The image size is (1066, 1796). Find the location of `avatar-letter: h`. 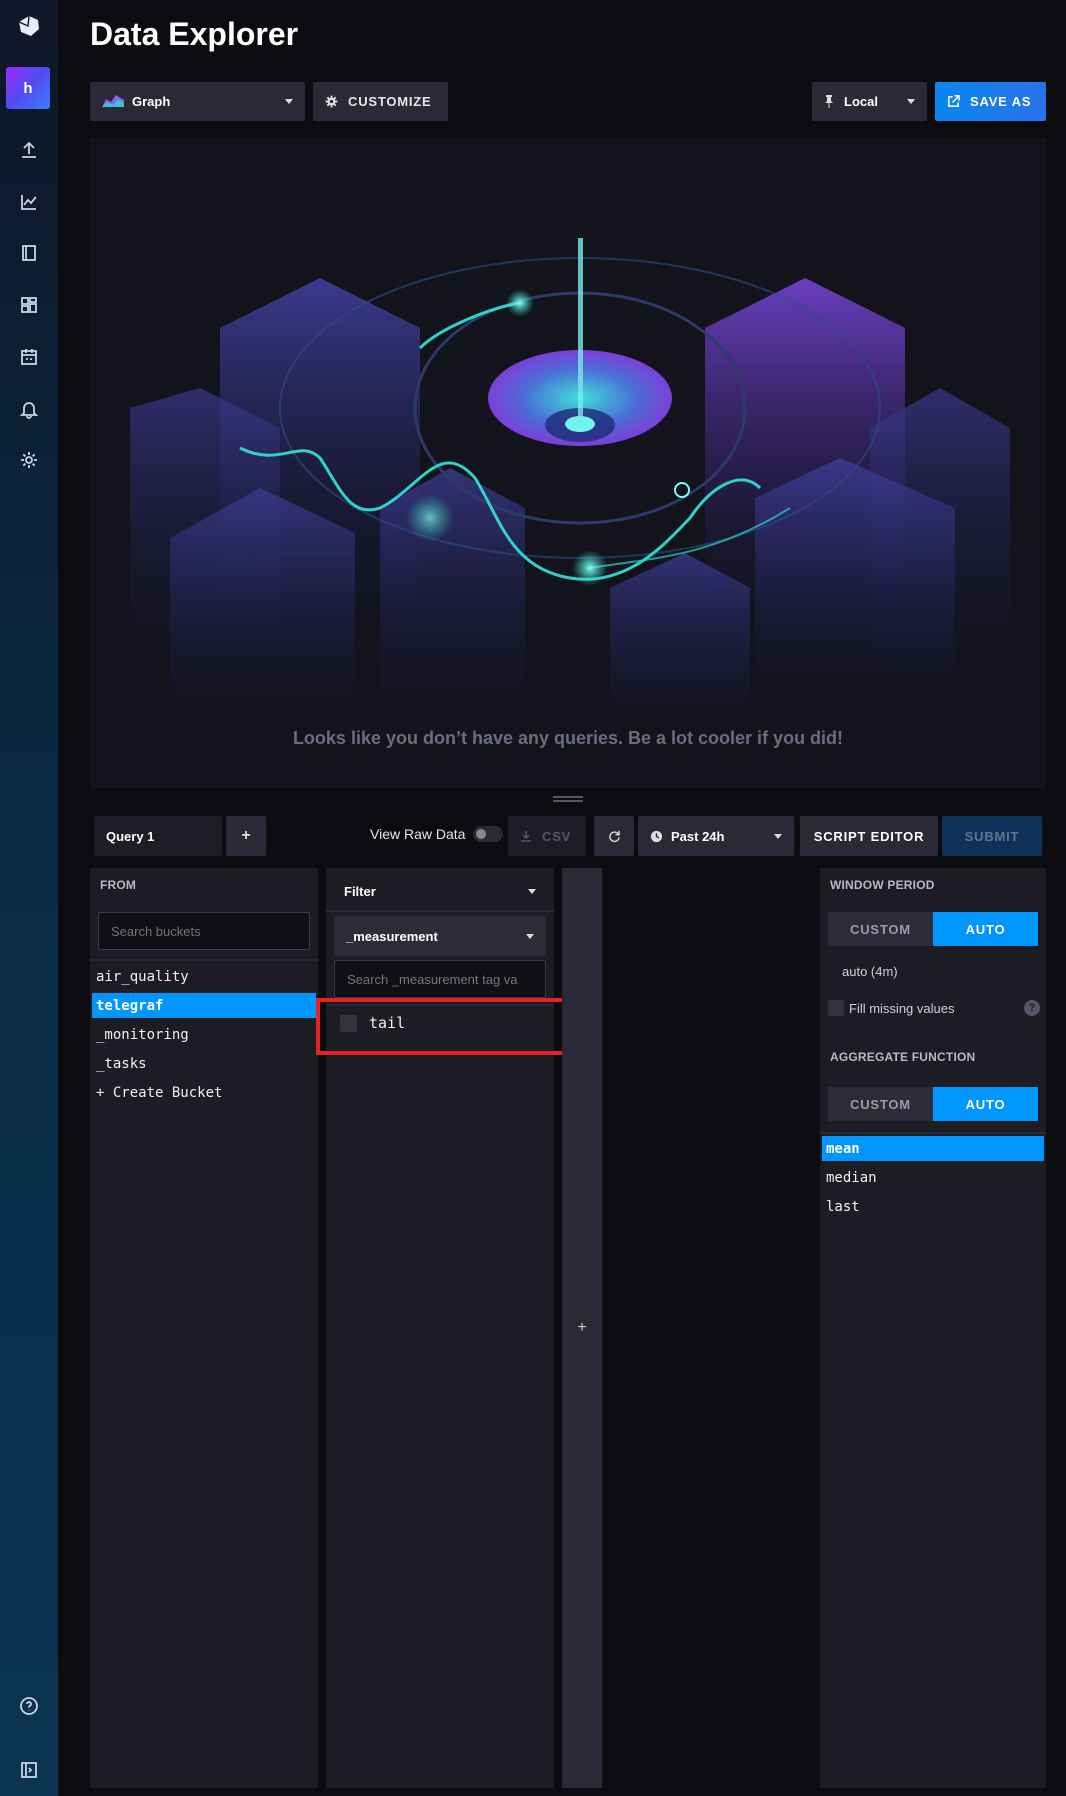

avatar-letter: h is located at coordinates (28, 88).